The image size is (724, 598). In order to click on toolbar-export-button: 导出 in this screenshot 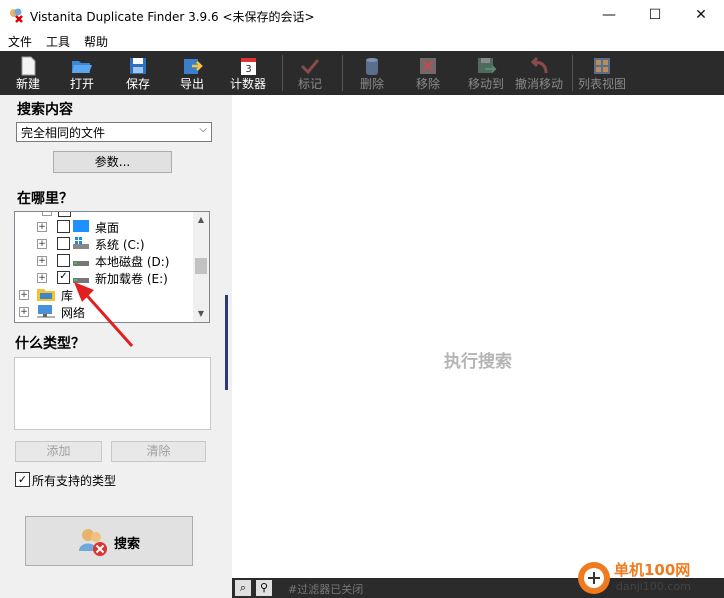, I will do `click(192, 73)`.